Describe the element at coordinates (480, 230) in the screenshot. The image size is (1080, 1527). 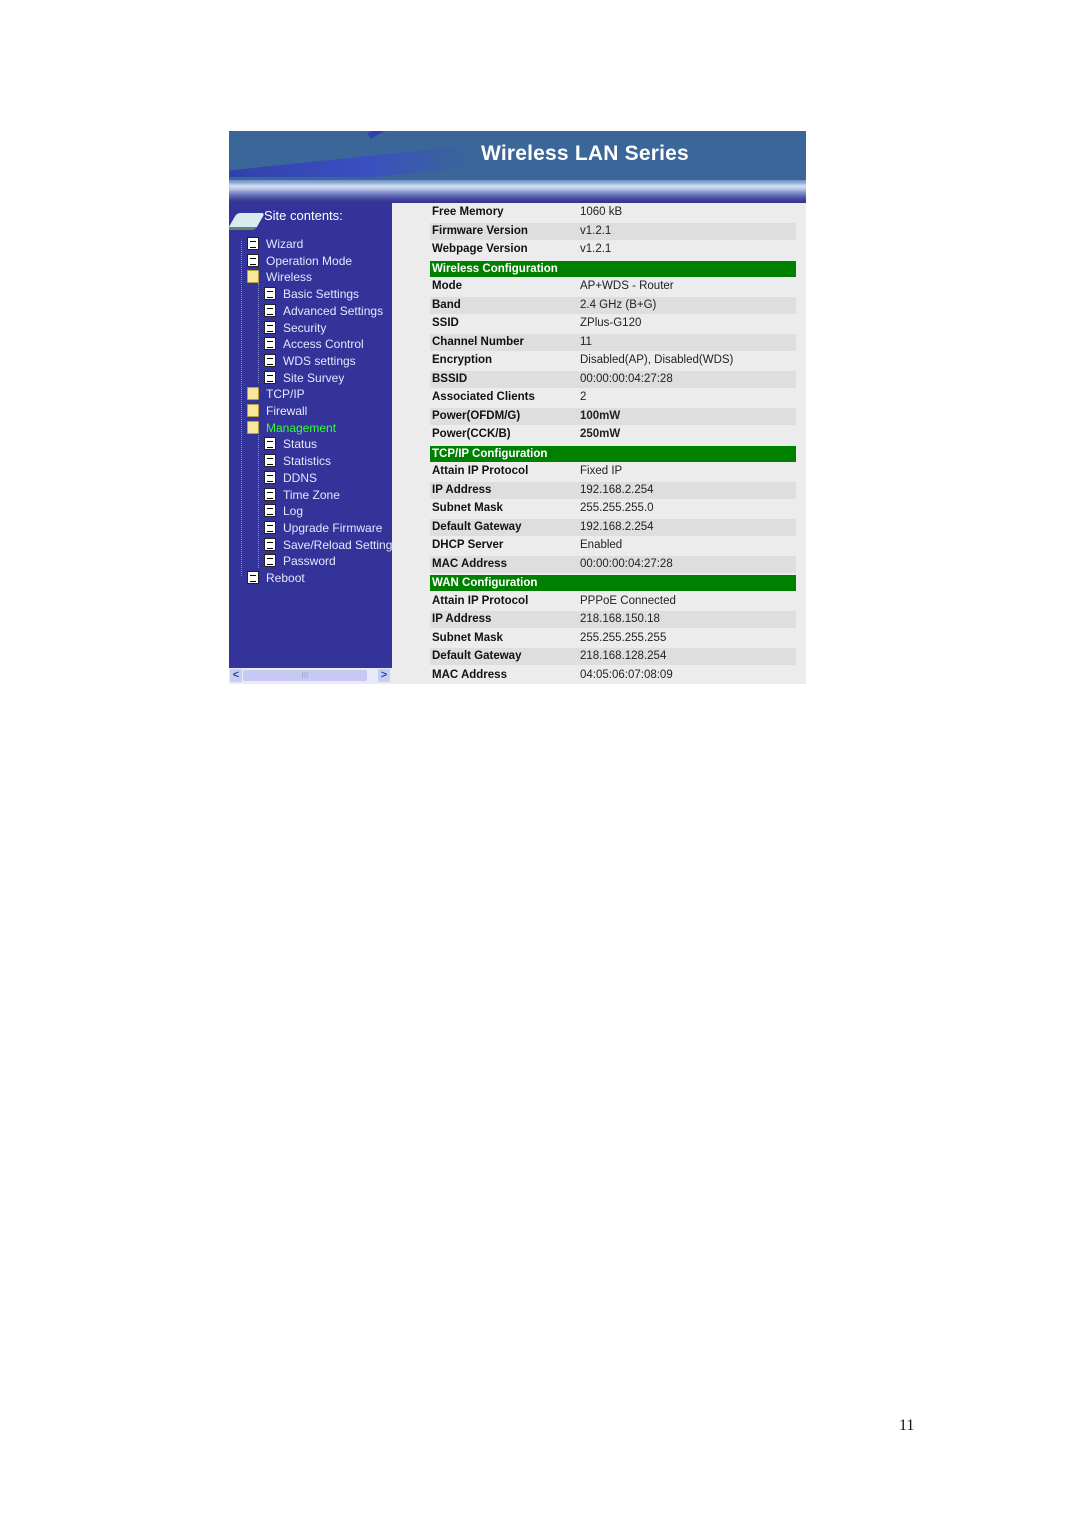
I see `status-label: Firmware Version` at that location.